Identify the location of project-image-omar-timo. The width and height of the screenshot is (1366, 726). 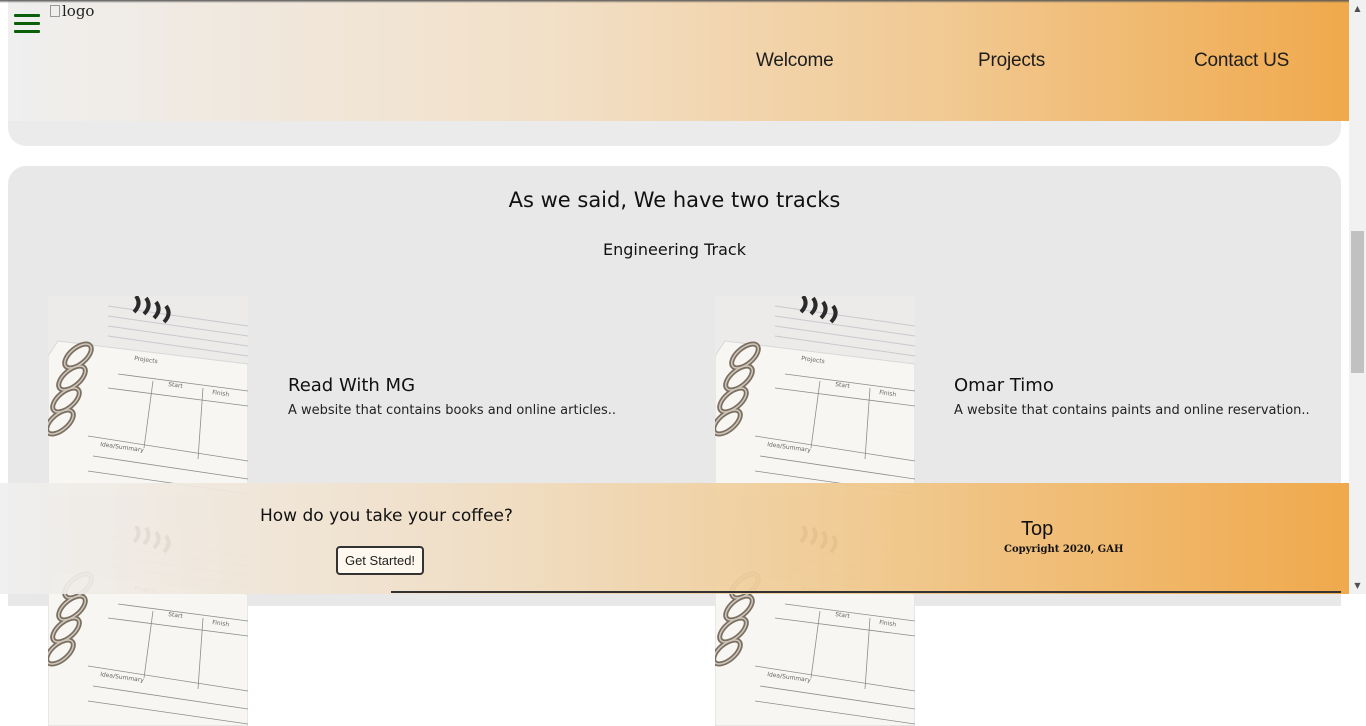
(815, 396).